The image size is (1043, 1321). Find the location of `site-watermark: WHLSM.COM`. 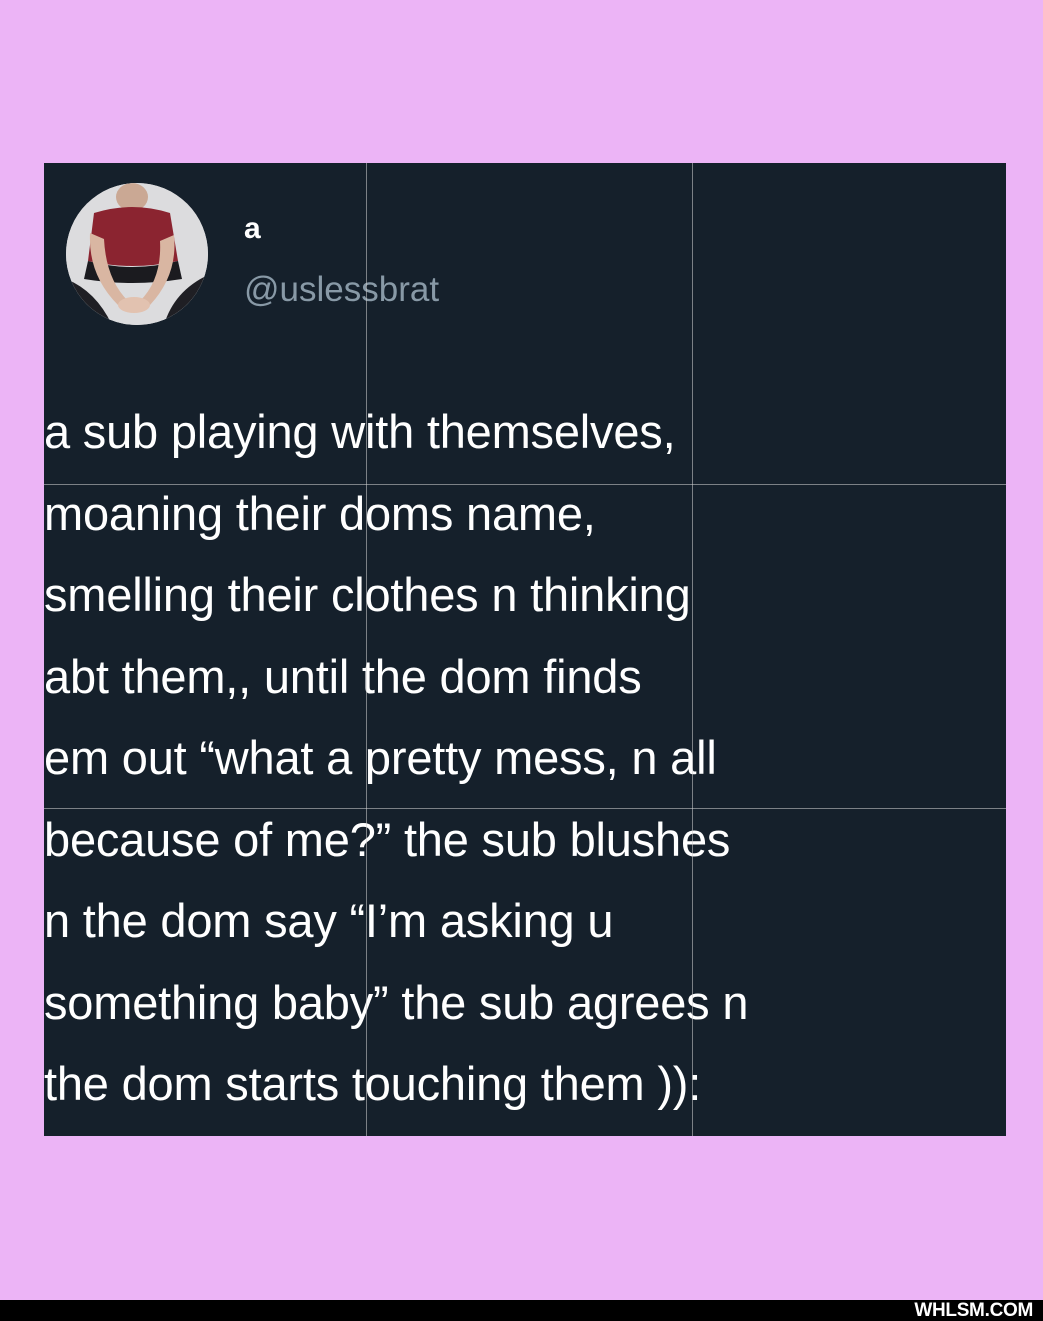

site-watermark: WHLSM.COM is located at coordinates (973, 1310).